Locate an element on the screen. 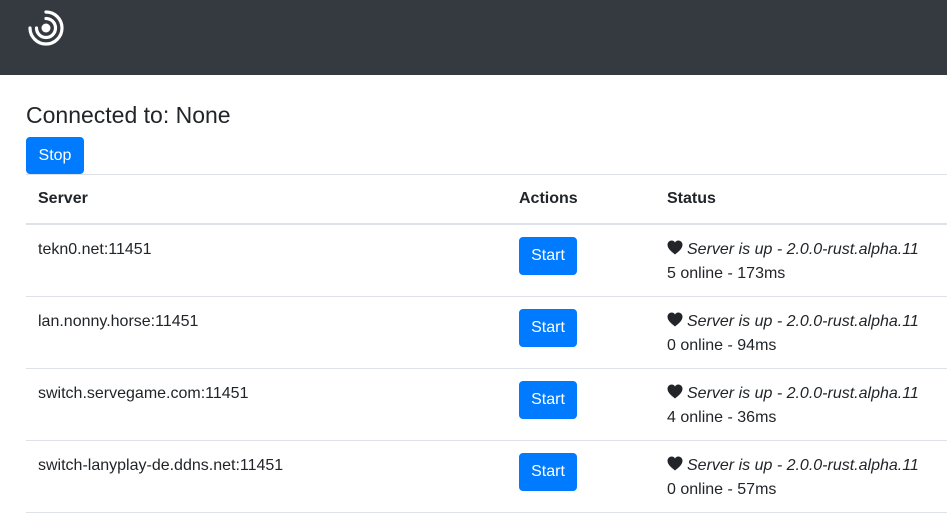 This screenshot has height=515, width=947. connection-status-title: Connected to: None is located at coordinates (128, 115).